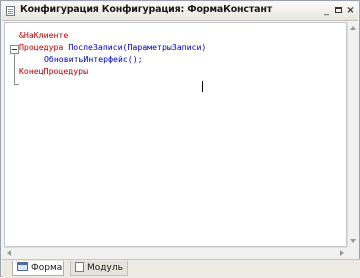 This screenshot has width=360, height=278. Describe the element at coordinates (137, 47) in the screenshot. I see `procedure-signature: ПослеЗаписи(ПараметрыЗаписи)` at that location.